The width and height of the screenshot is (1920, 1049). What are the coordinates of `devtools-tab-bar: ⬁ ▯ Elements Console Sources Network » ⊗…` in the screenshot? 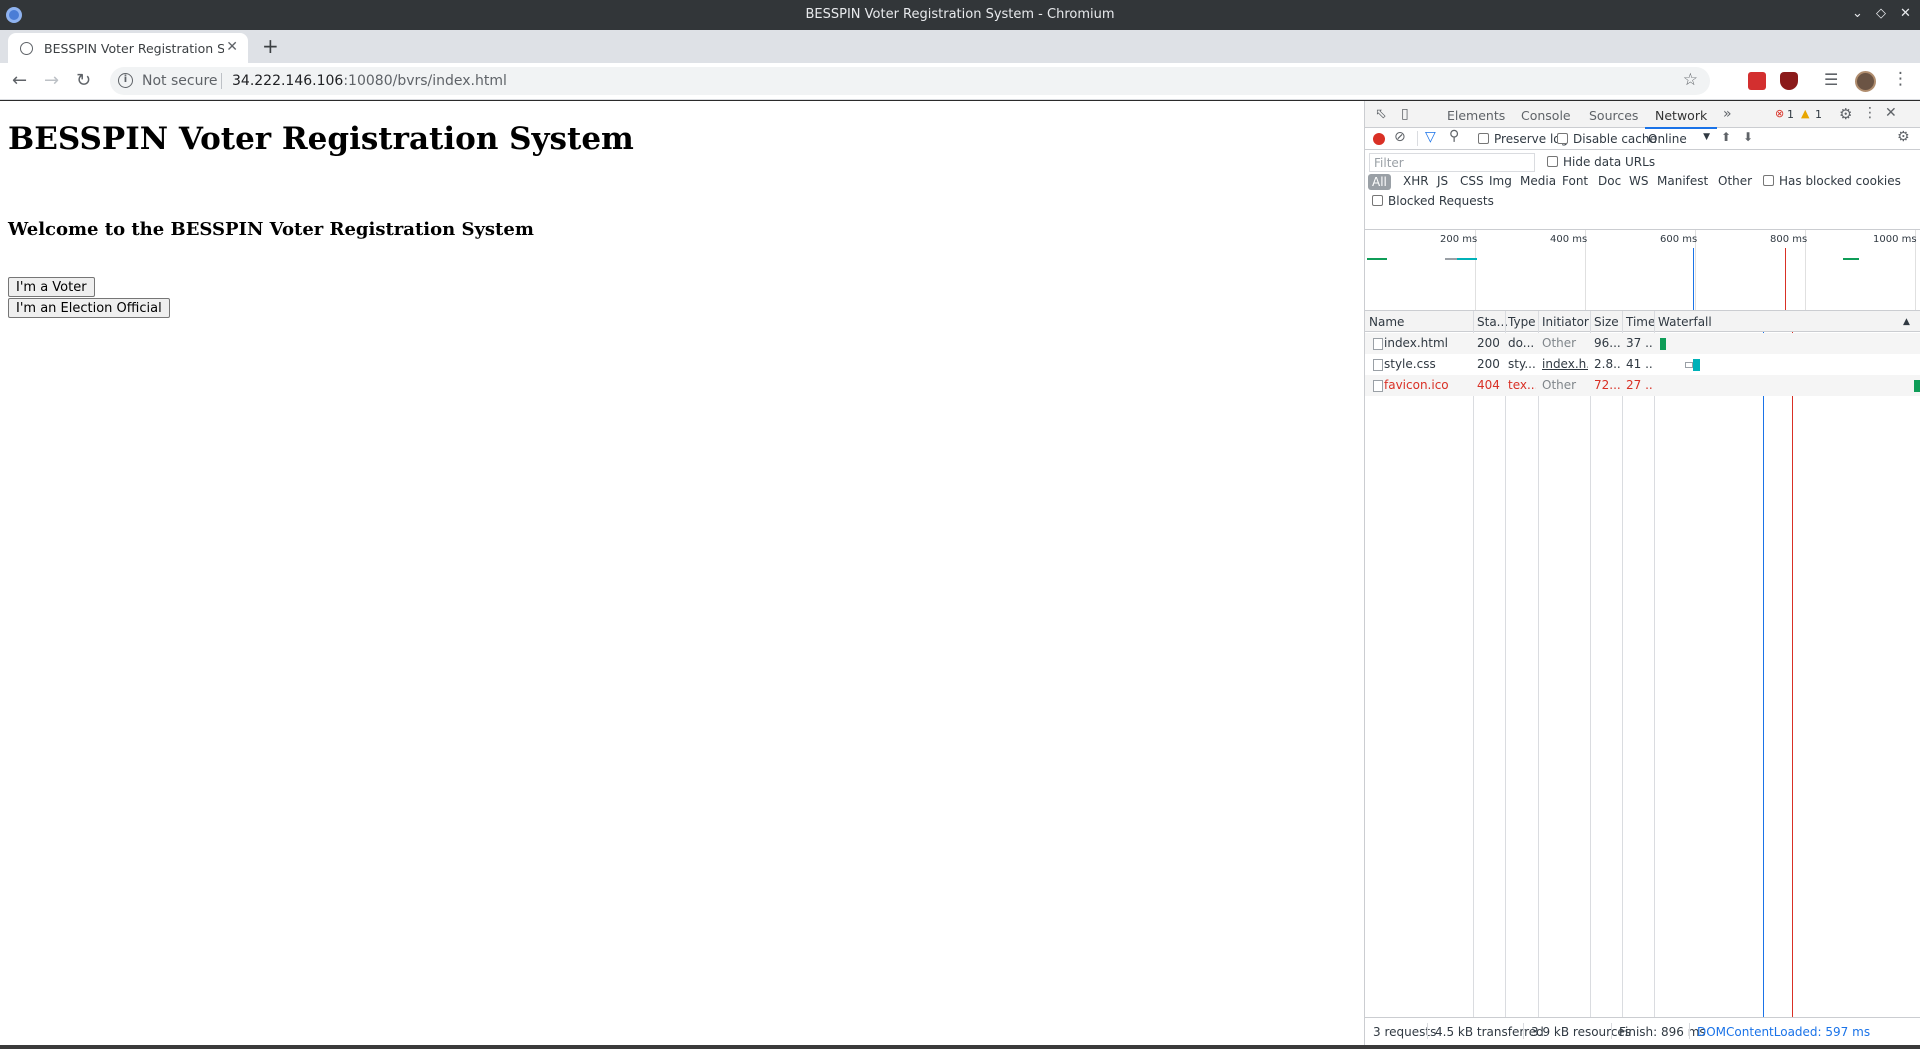 It's located at (1642, 115).